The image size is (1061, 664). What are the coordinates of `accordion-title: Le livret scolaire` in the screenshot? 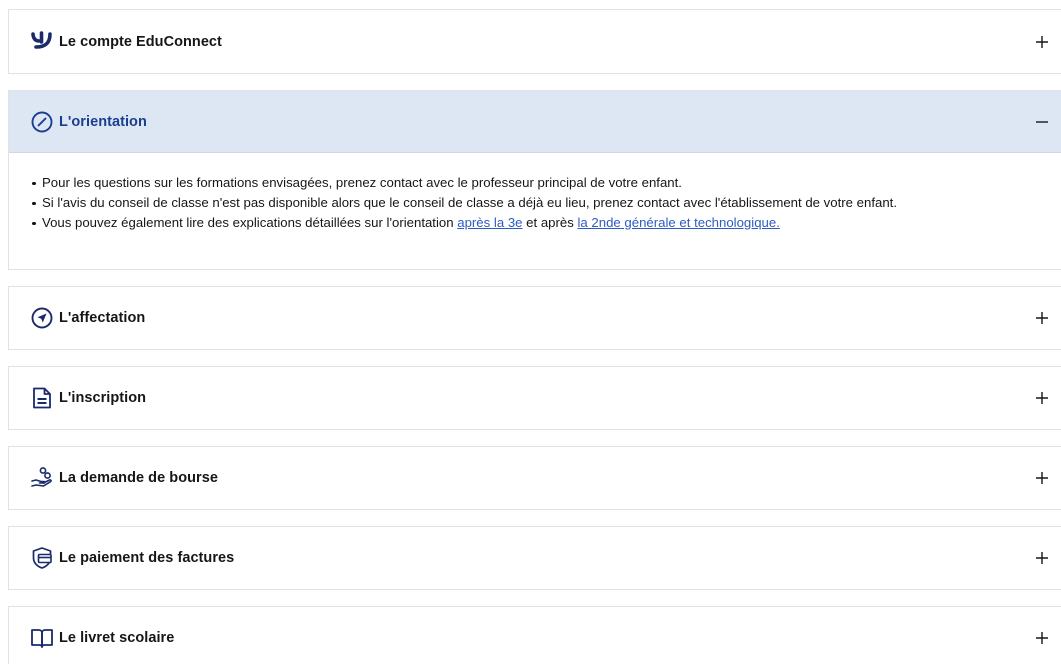 It's located at (117, 638).